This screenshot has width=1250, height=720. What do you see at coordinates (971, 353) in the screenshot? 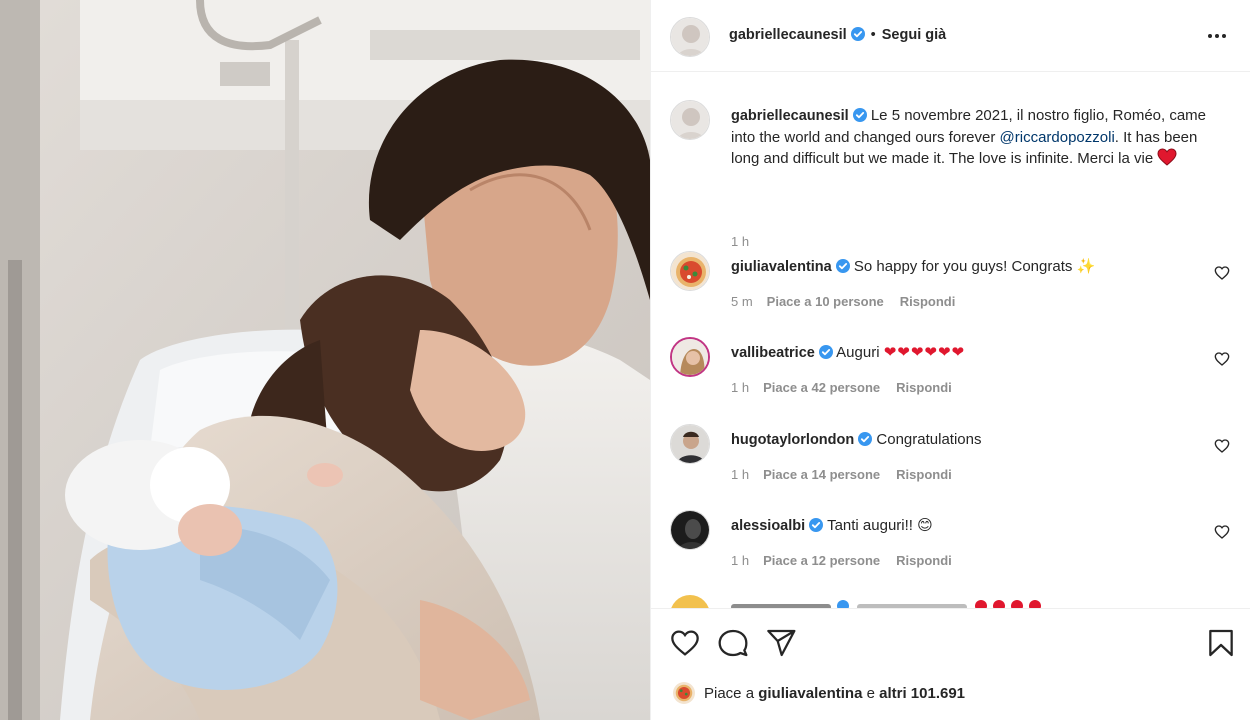
I see `comment-body: vallibeatrice Auguri ❤❤❤❤❤❤` at bounding box center [971, 353].